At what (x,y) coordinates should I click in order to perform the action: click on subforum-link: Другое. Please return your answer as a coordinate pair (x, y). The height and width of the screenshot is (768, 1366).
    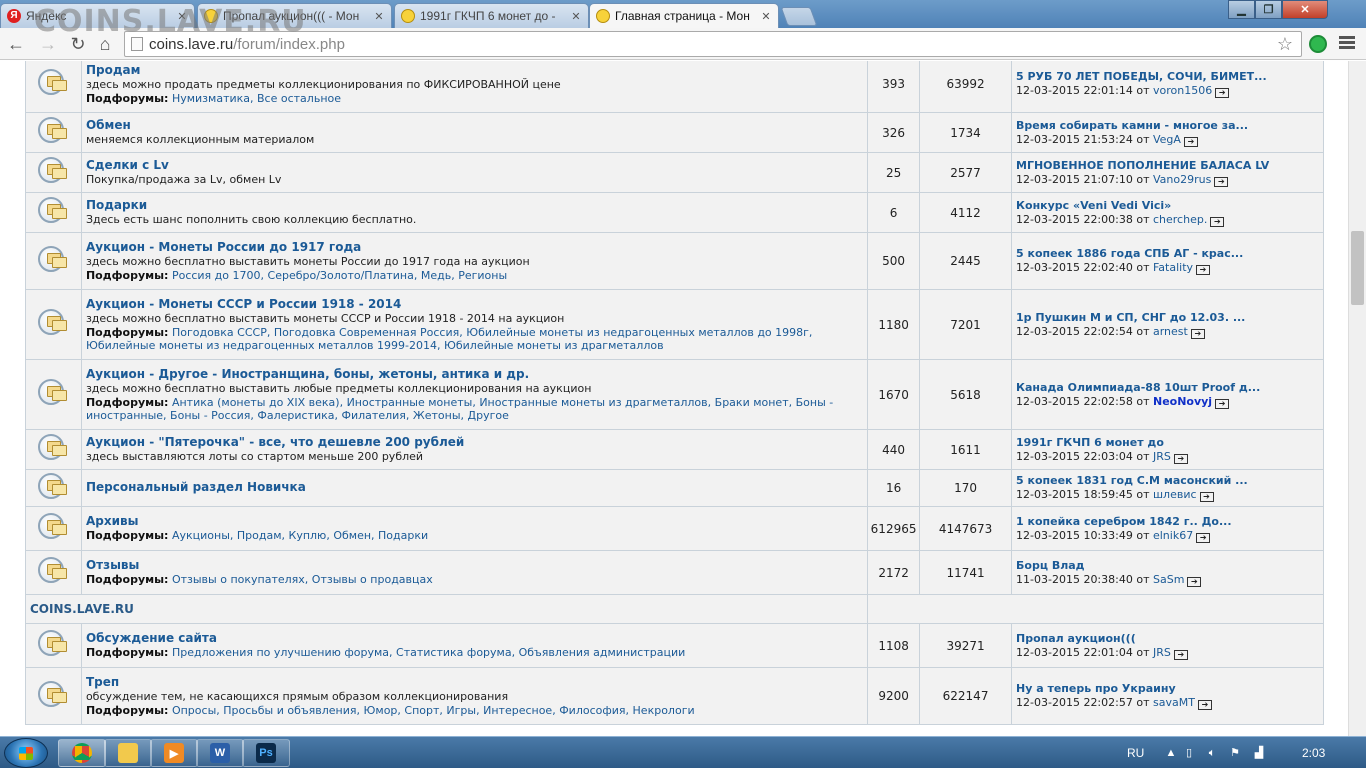
    Looking at the image, I should click on (488, 415).